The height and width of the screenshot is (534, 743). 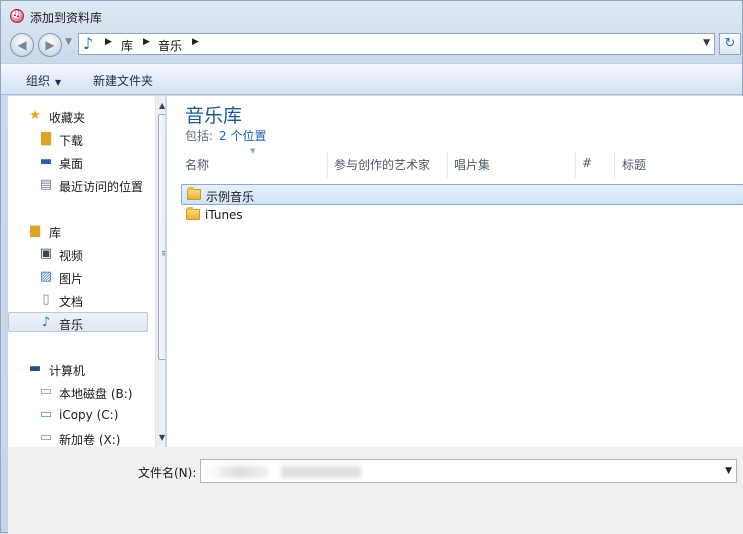 I want to click on navigation-scrollbar: ▲ ≡ ▼, so click(x=160, y=271).